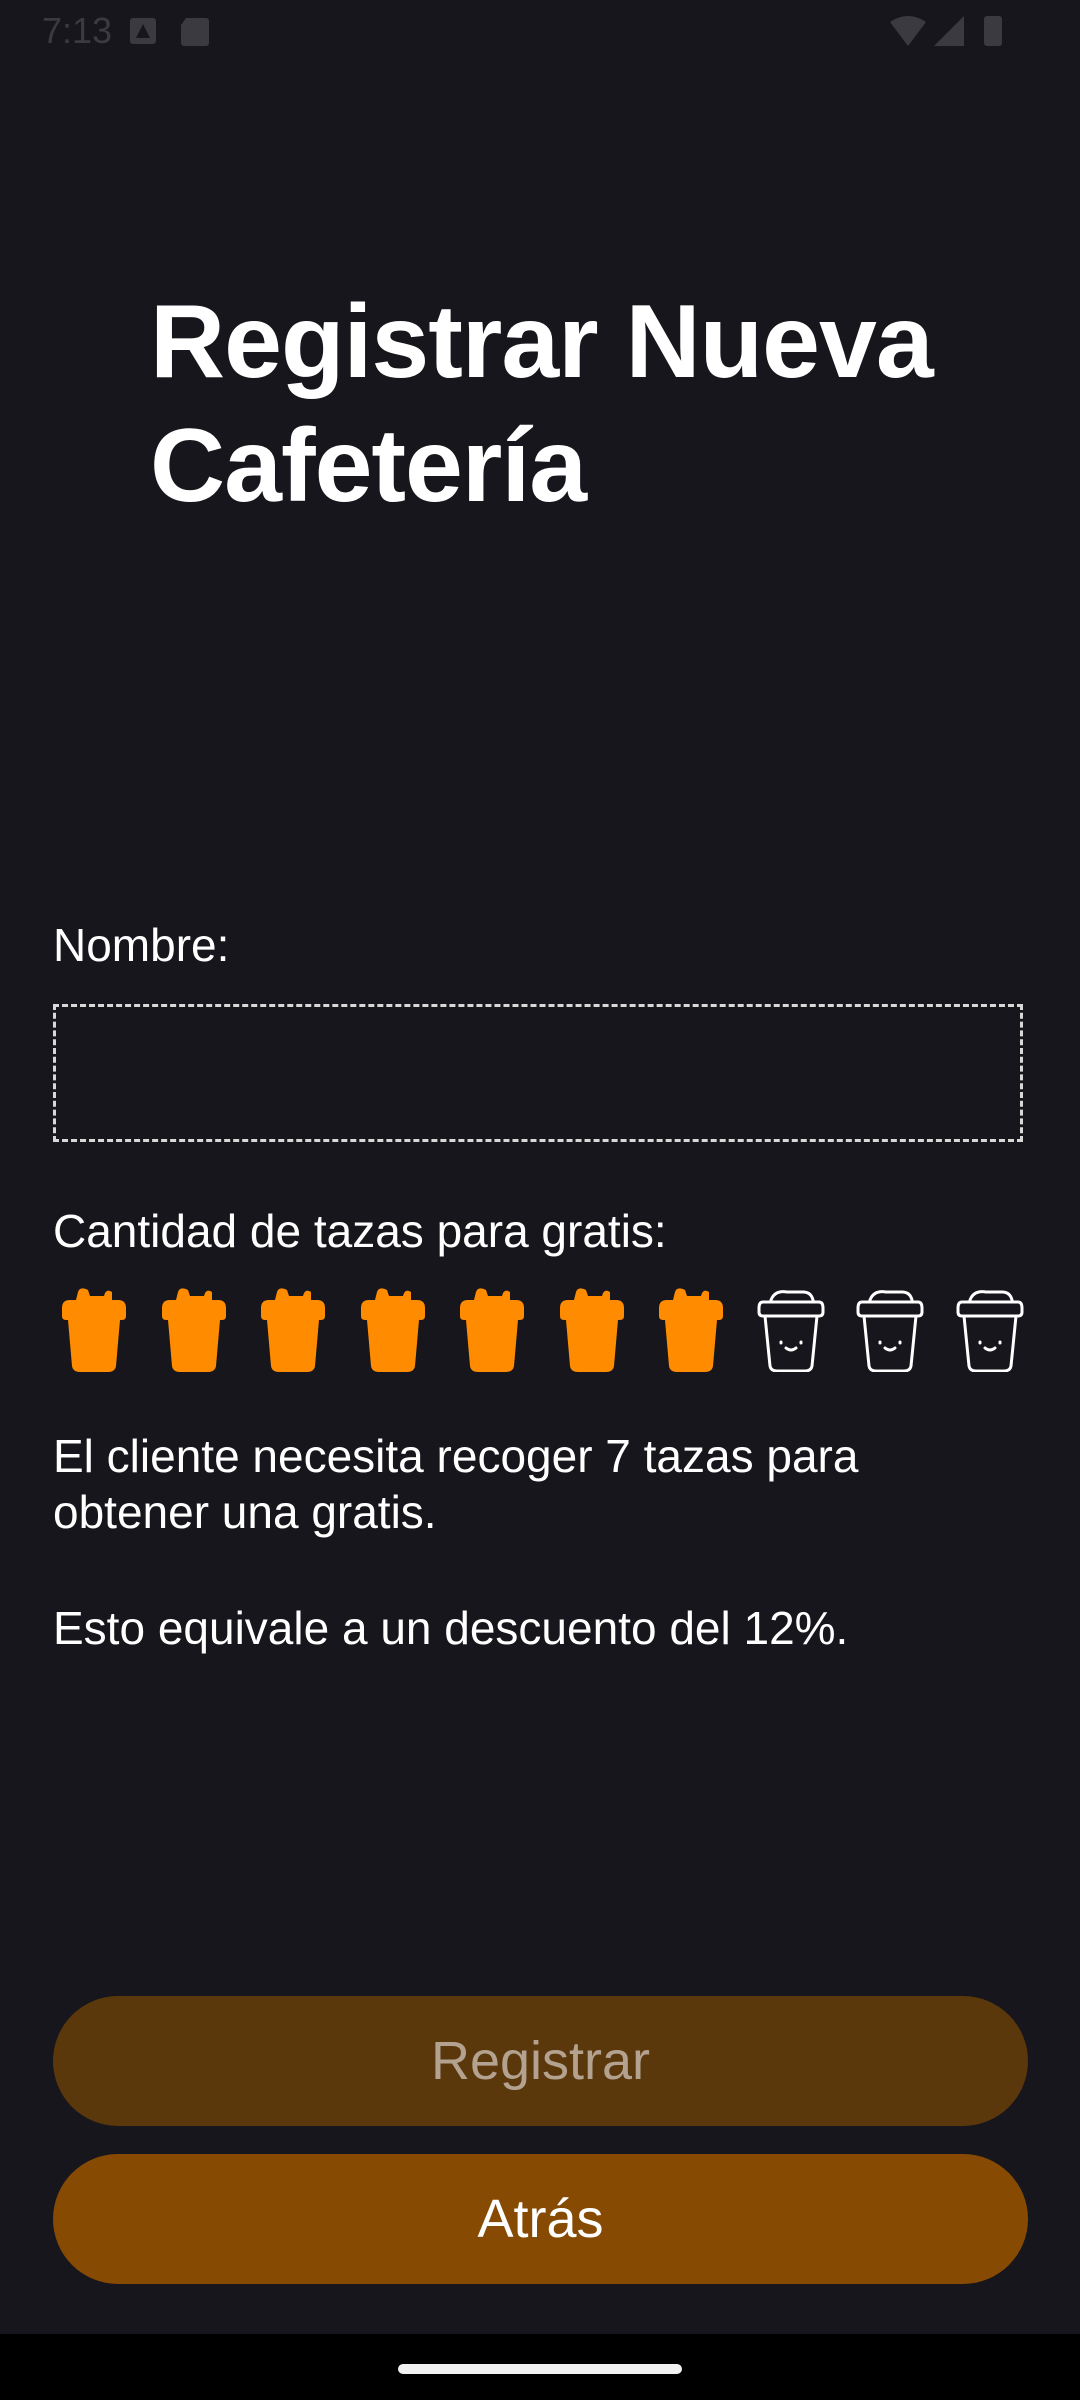 Image resolution: width=1080 pixels, height=2400 pixels. Describe the element at coordinates (169, 32) in the screenshot. I see `notification-icons` at that location.